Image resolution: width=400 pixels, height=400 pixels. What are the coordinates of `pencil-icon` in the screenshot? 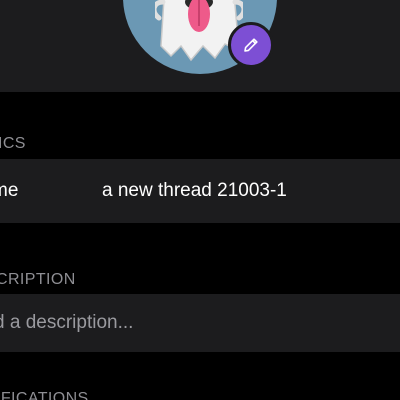 It's located at (251, 45).